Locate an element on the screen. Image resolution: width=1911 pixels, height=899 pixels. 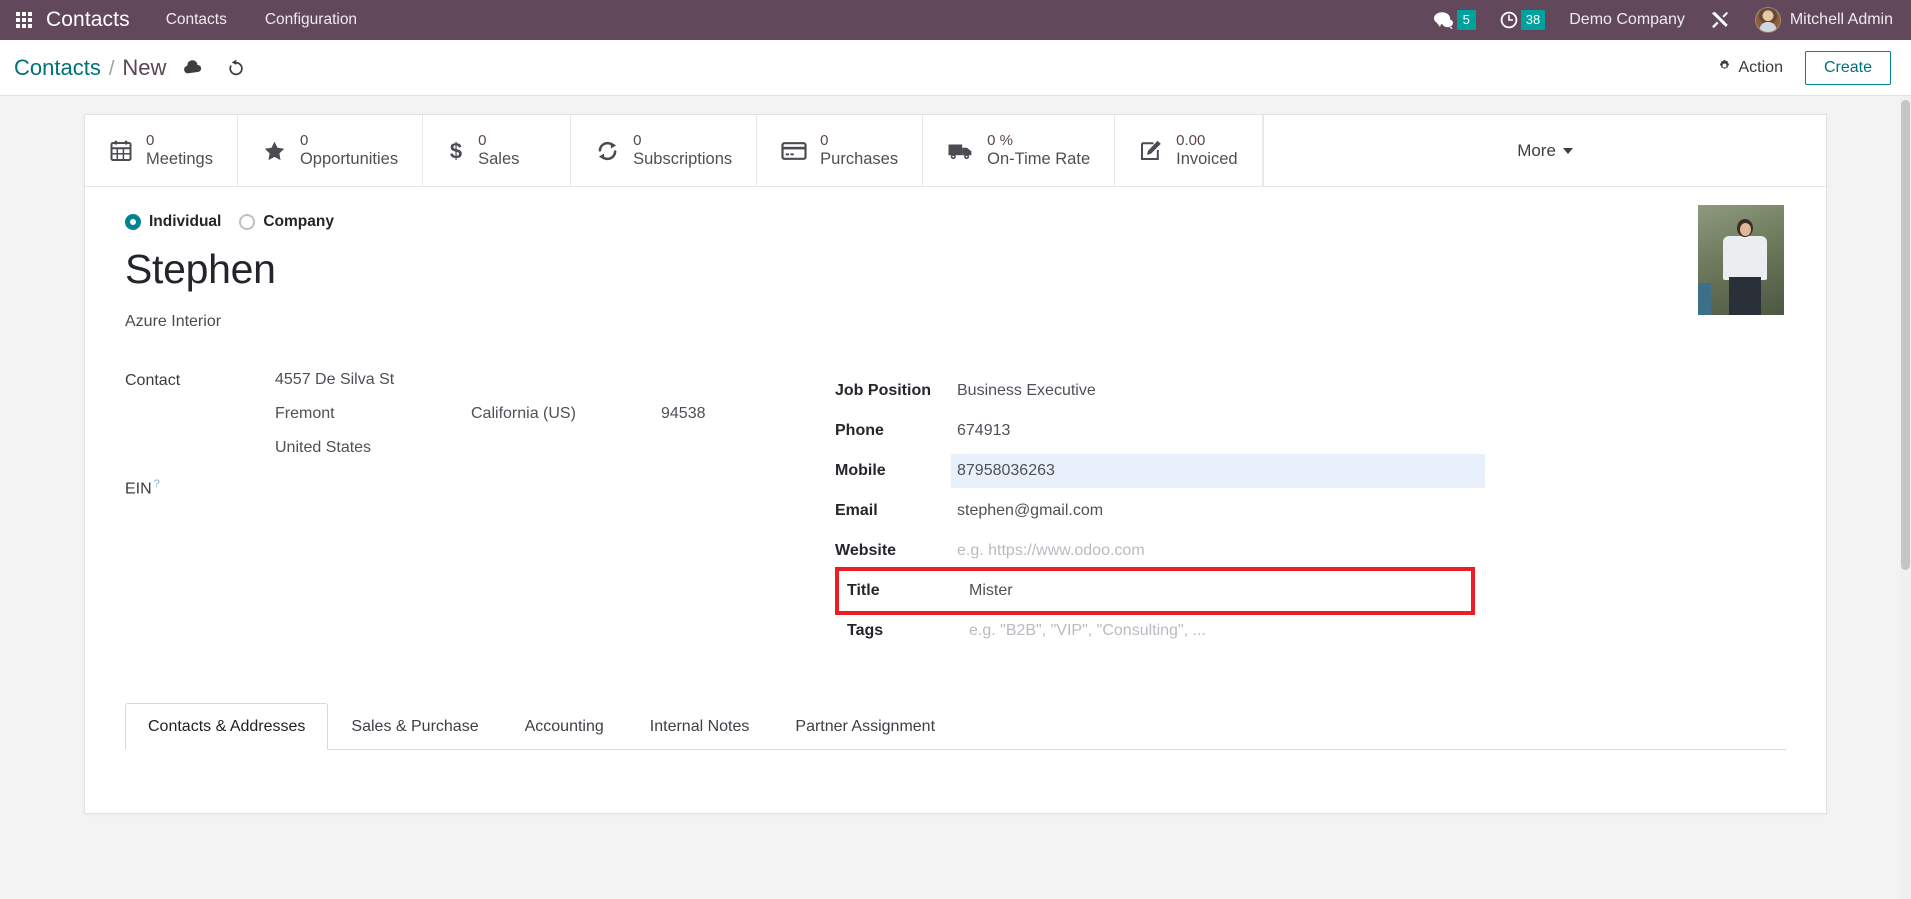
scrollbar-thumb is located at coordinates (1905, 335).